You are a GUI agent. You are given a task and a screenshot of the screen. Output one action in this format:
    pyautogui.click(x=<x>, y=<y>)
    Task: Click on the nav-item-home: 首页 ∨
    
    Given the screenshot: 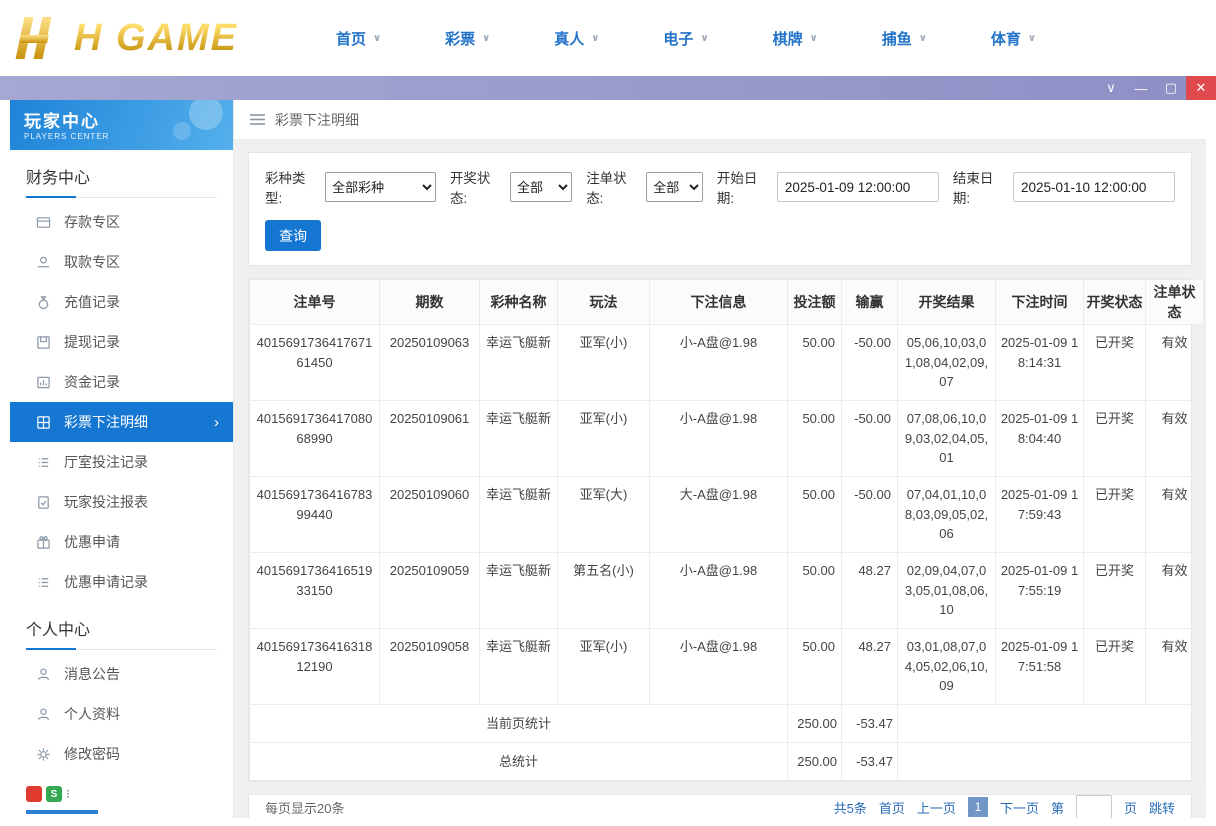 What is the action you would take?
    pyautogui.click(x=358, y=38)
    